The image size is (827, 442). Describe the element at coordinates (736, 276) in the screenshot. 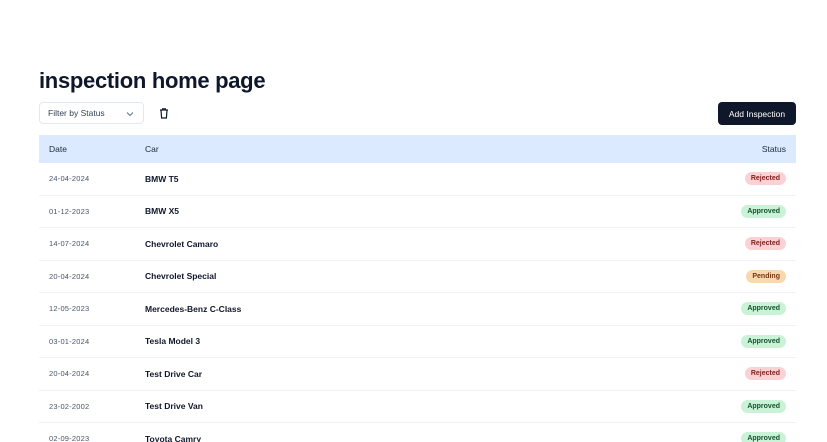

I see `row-status-cell: Pending` at that location.